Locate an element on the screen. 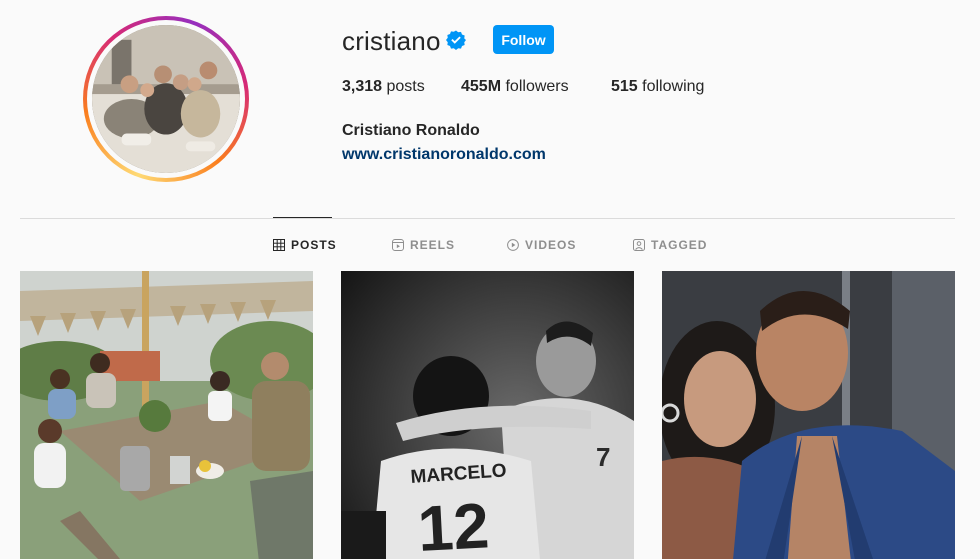 This screenshot has height=559, width=980. avatar-family-photo is located at coordinates (166, 99).